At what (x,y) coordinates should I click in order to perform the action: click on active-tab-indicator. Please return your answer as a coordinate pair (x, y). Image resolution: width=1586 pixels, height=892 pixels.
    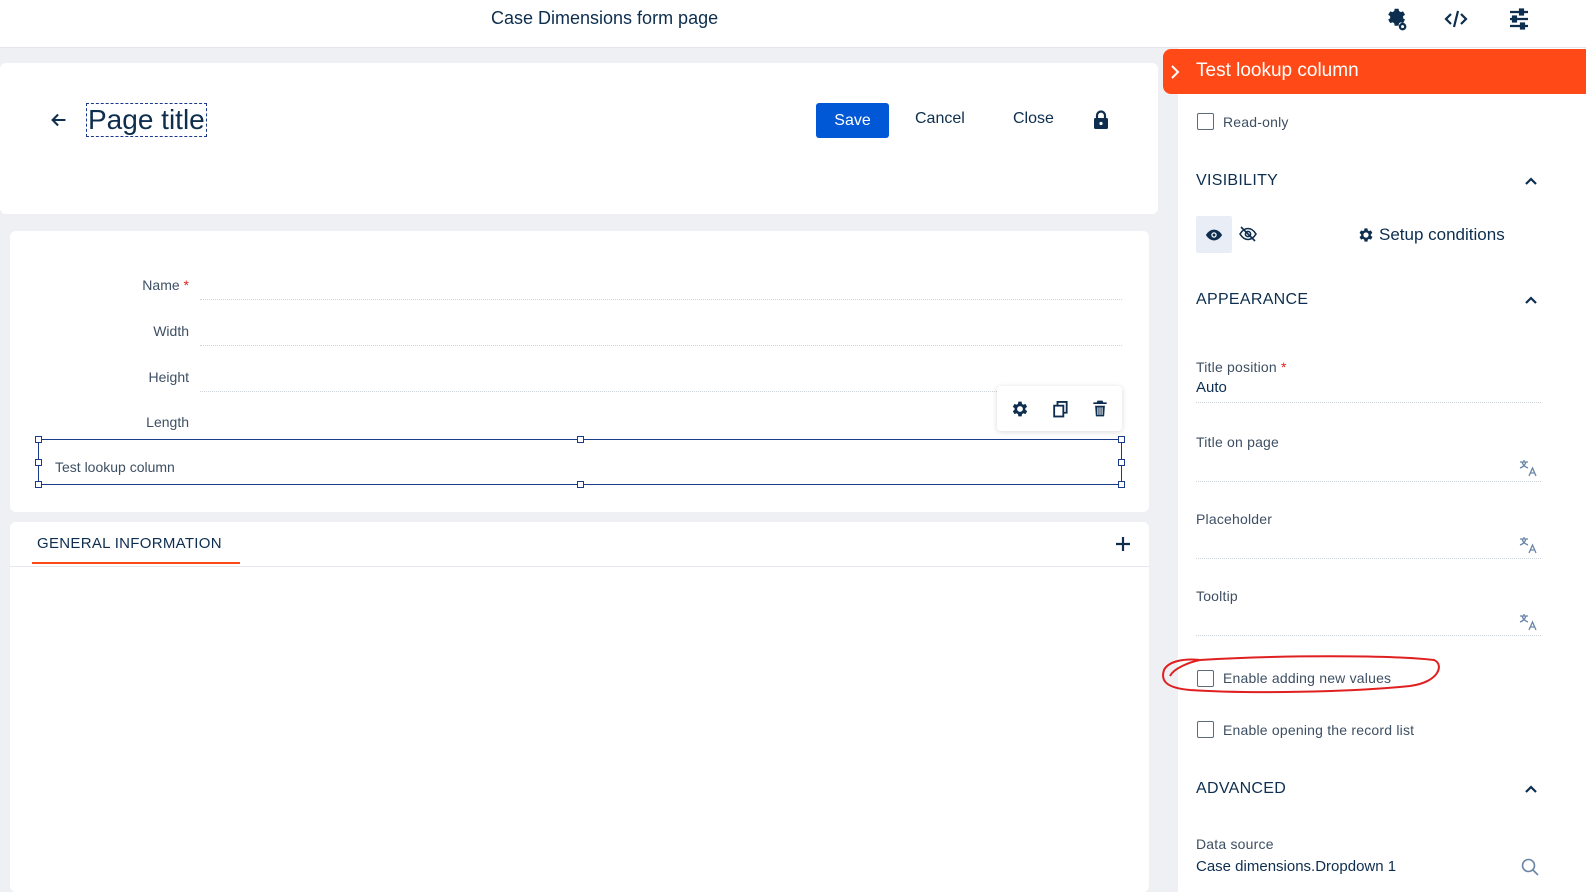
    Looking at the image, I should click on (136, 563).